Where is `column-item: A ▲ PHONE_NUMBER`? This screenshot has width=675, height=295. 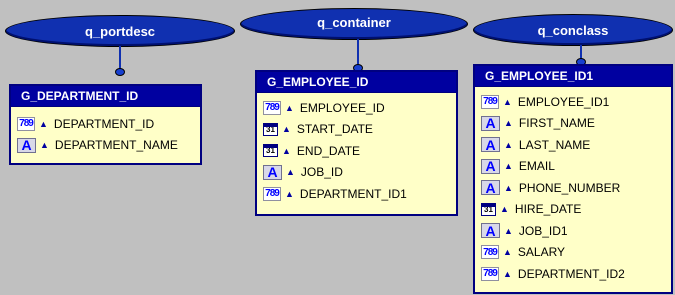 column-item: A ▲ PHONE_NUMBER is located at coordinates (573, 188).